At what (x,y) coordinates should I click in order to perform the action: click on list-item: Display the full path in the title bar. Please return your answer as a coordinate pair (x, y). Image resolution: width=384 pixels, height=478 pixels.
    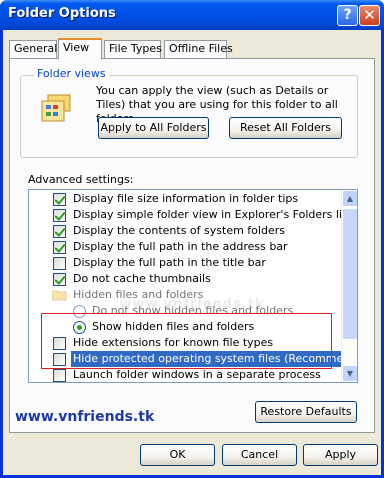
    Looking at the image, I should click on (185, 263).